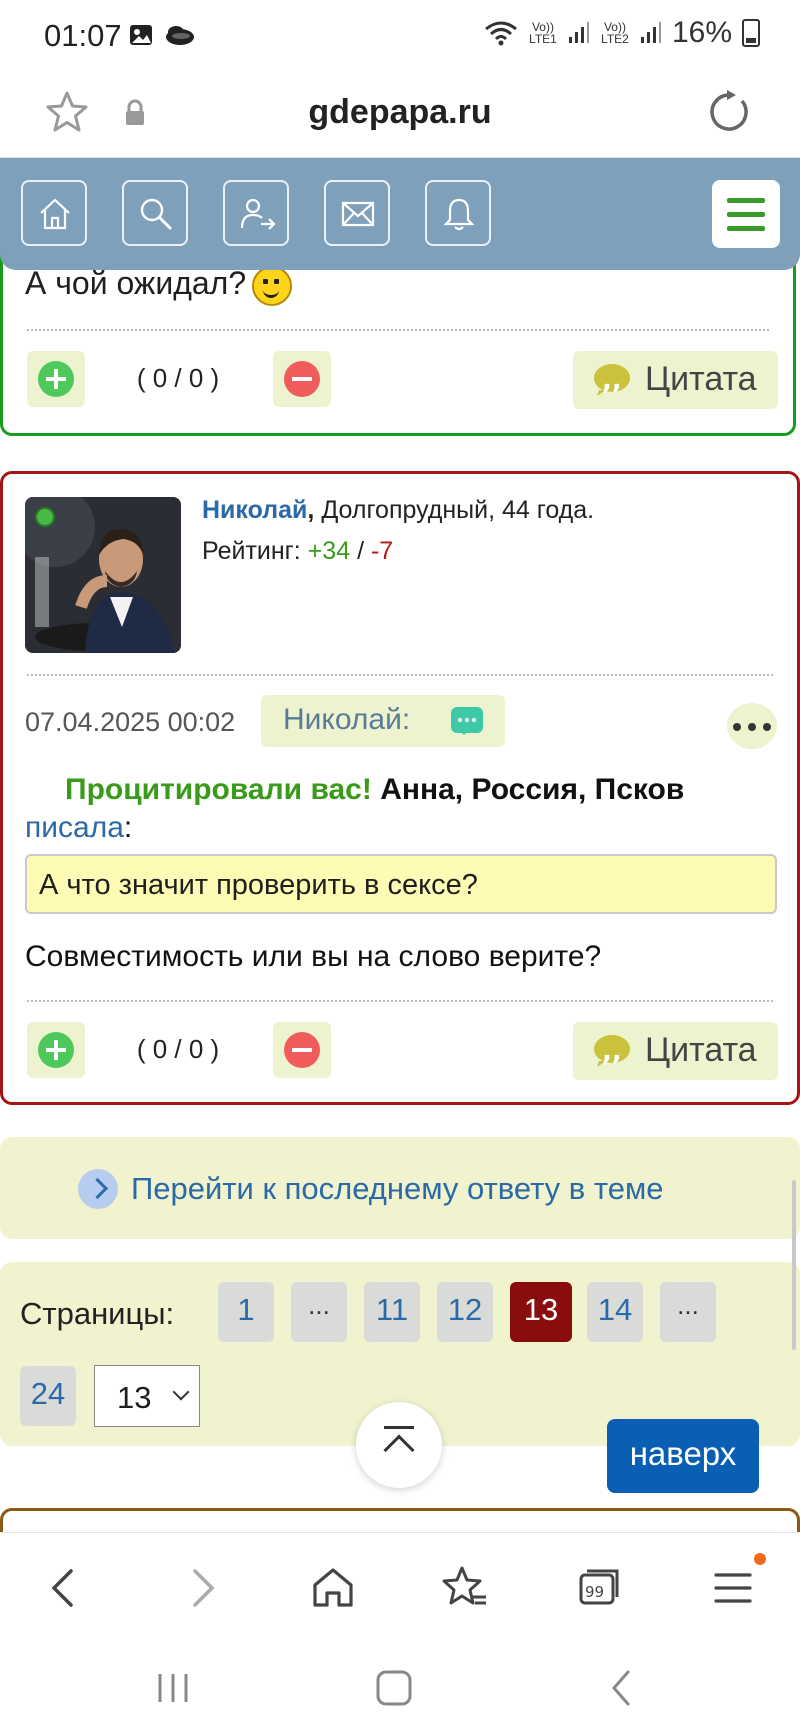 The width and height of the screenshot is (800, 1733). I want to click on smiley-icon, so click(272, 285).